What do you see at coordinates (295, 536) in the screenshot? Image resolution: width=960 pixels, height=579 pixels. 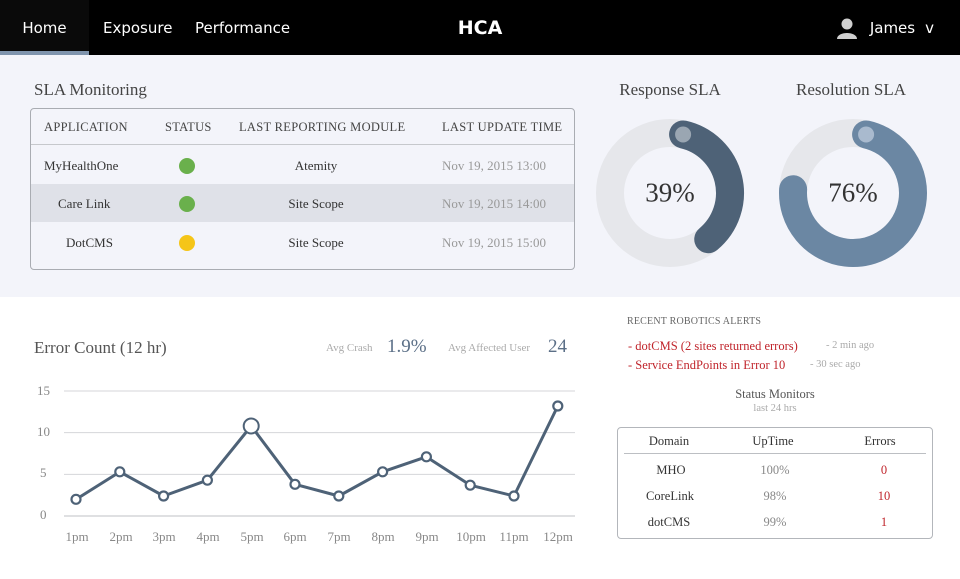 I see `x-tick-label: 6pm` at bounding box center [295, 536].